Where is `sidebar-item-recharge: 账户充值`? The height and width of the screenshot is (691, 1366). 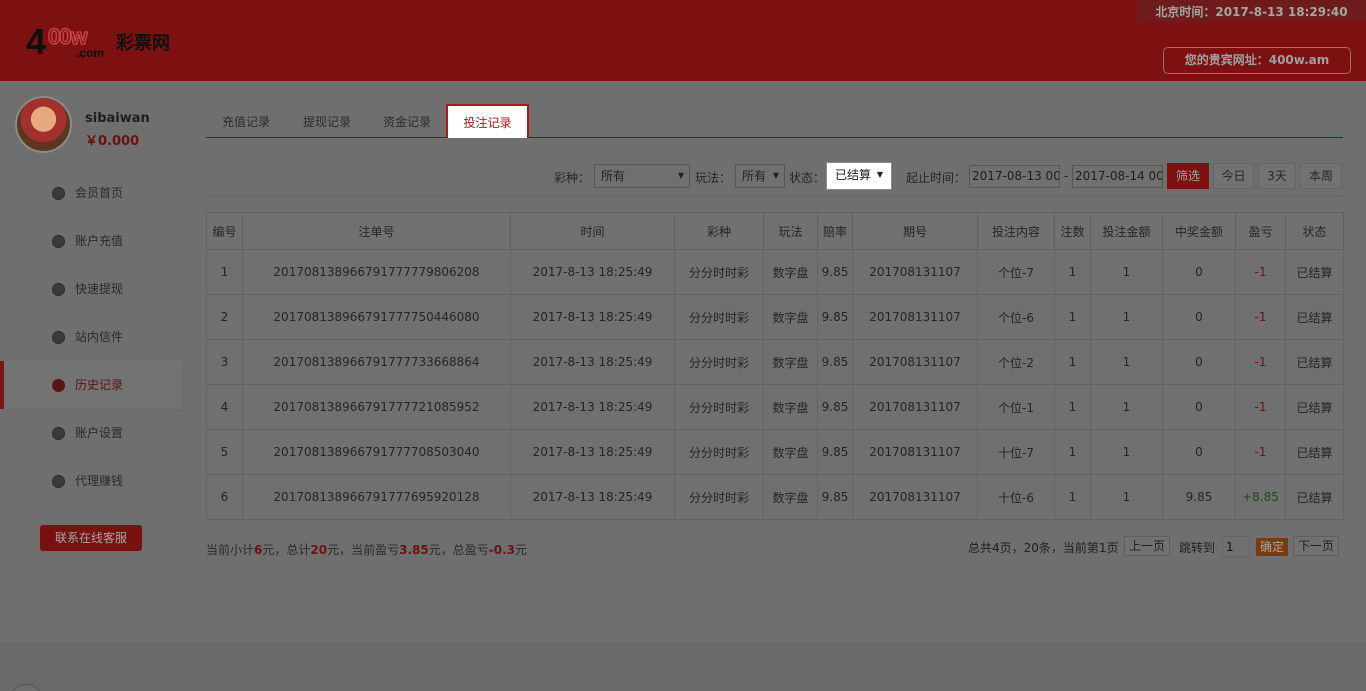 sidebar-item-recharge: 账户充值 is located at coordinates (91, 241).